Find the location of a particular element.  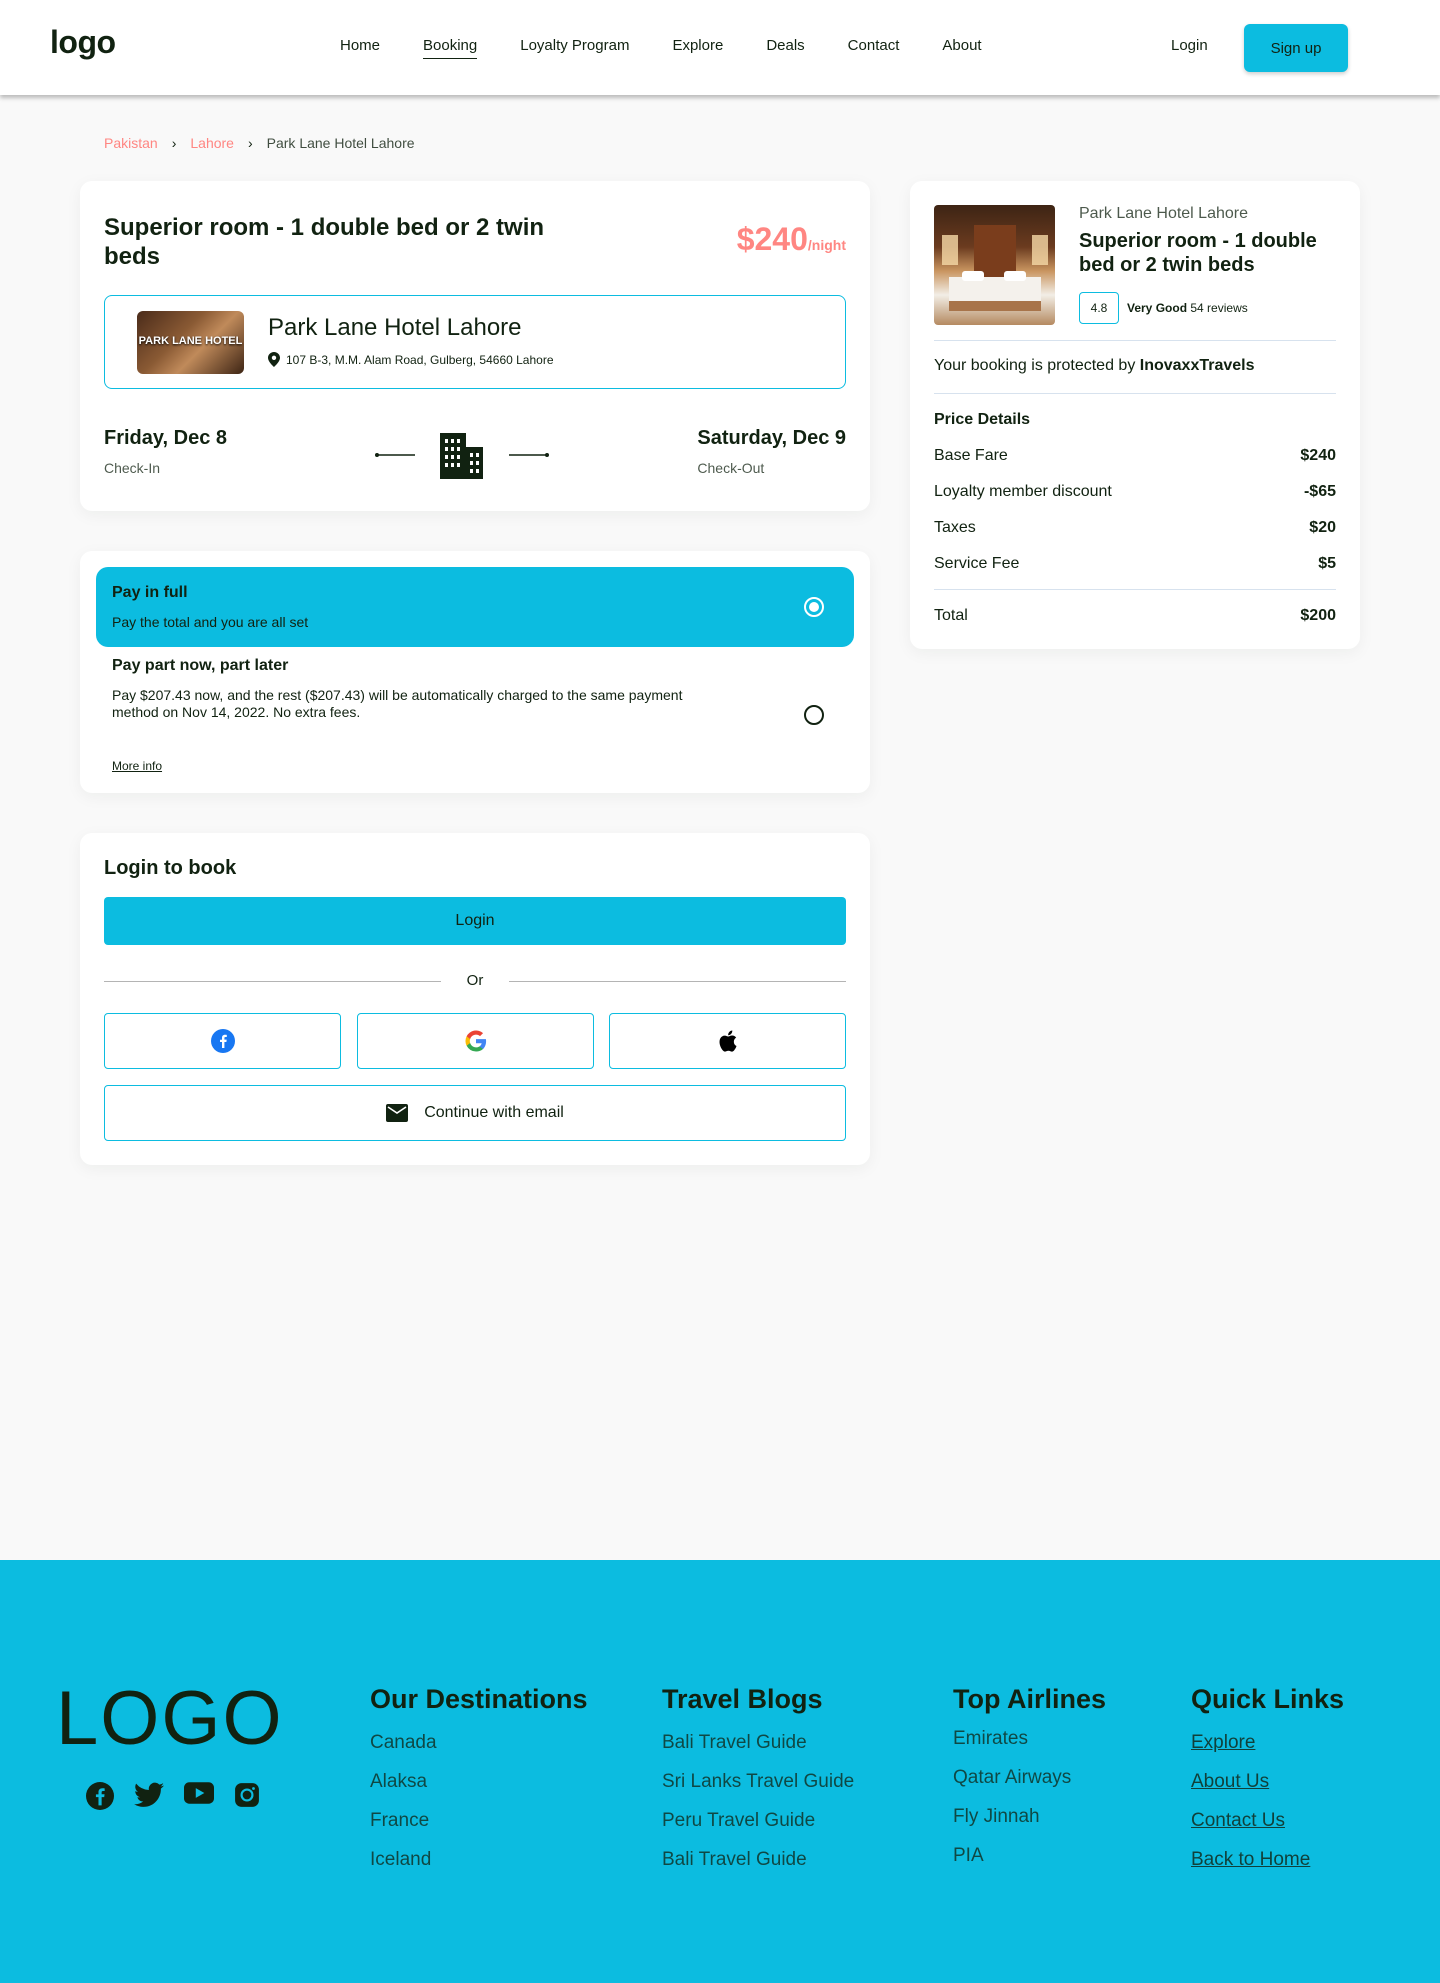

twitter-icon is located at coordinates (149, 1795).